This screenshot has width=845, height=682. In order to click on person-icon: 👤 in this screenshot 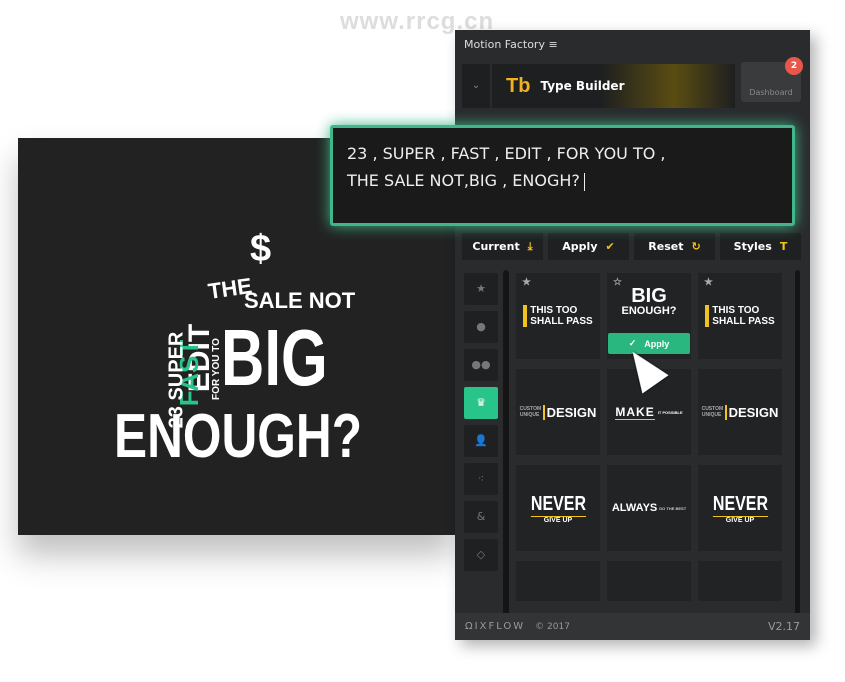, I will do `click(481, 440)`.